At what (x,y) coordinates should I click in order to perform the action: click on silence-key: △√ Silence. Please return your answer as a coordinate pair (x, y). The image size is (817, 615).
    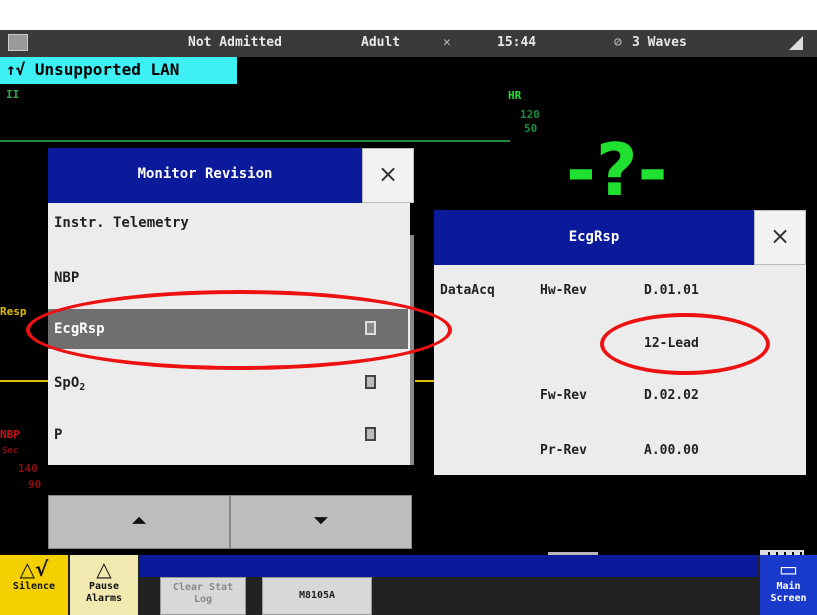
    Looking at the image, I should click on (34, 585).